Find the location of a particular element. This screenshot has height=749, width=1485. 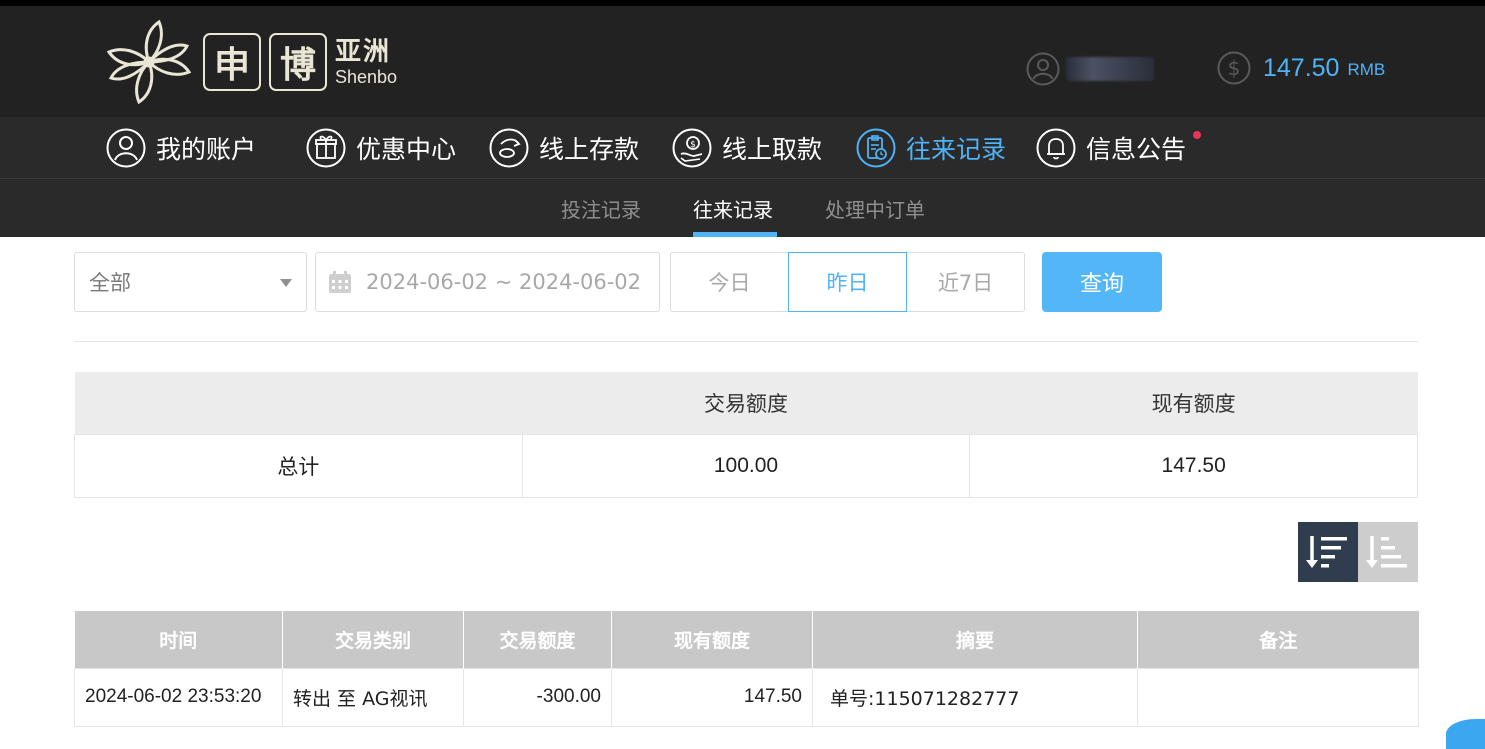

withdraw-icon: $ is located at coordinates (692, 148).